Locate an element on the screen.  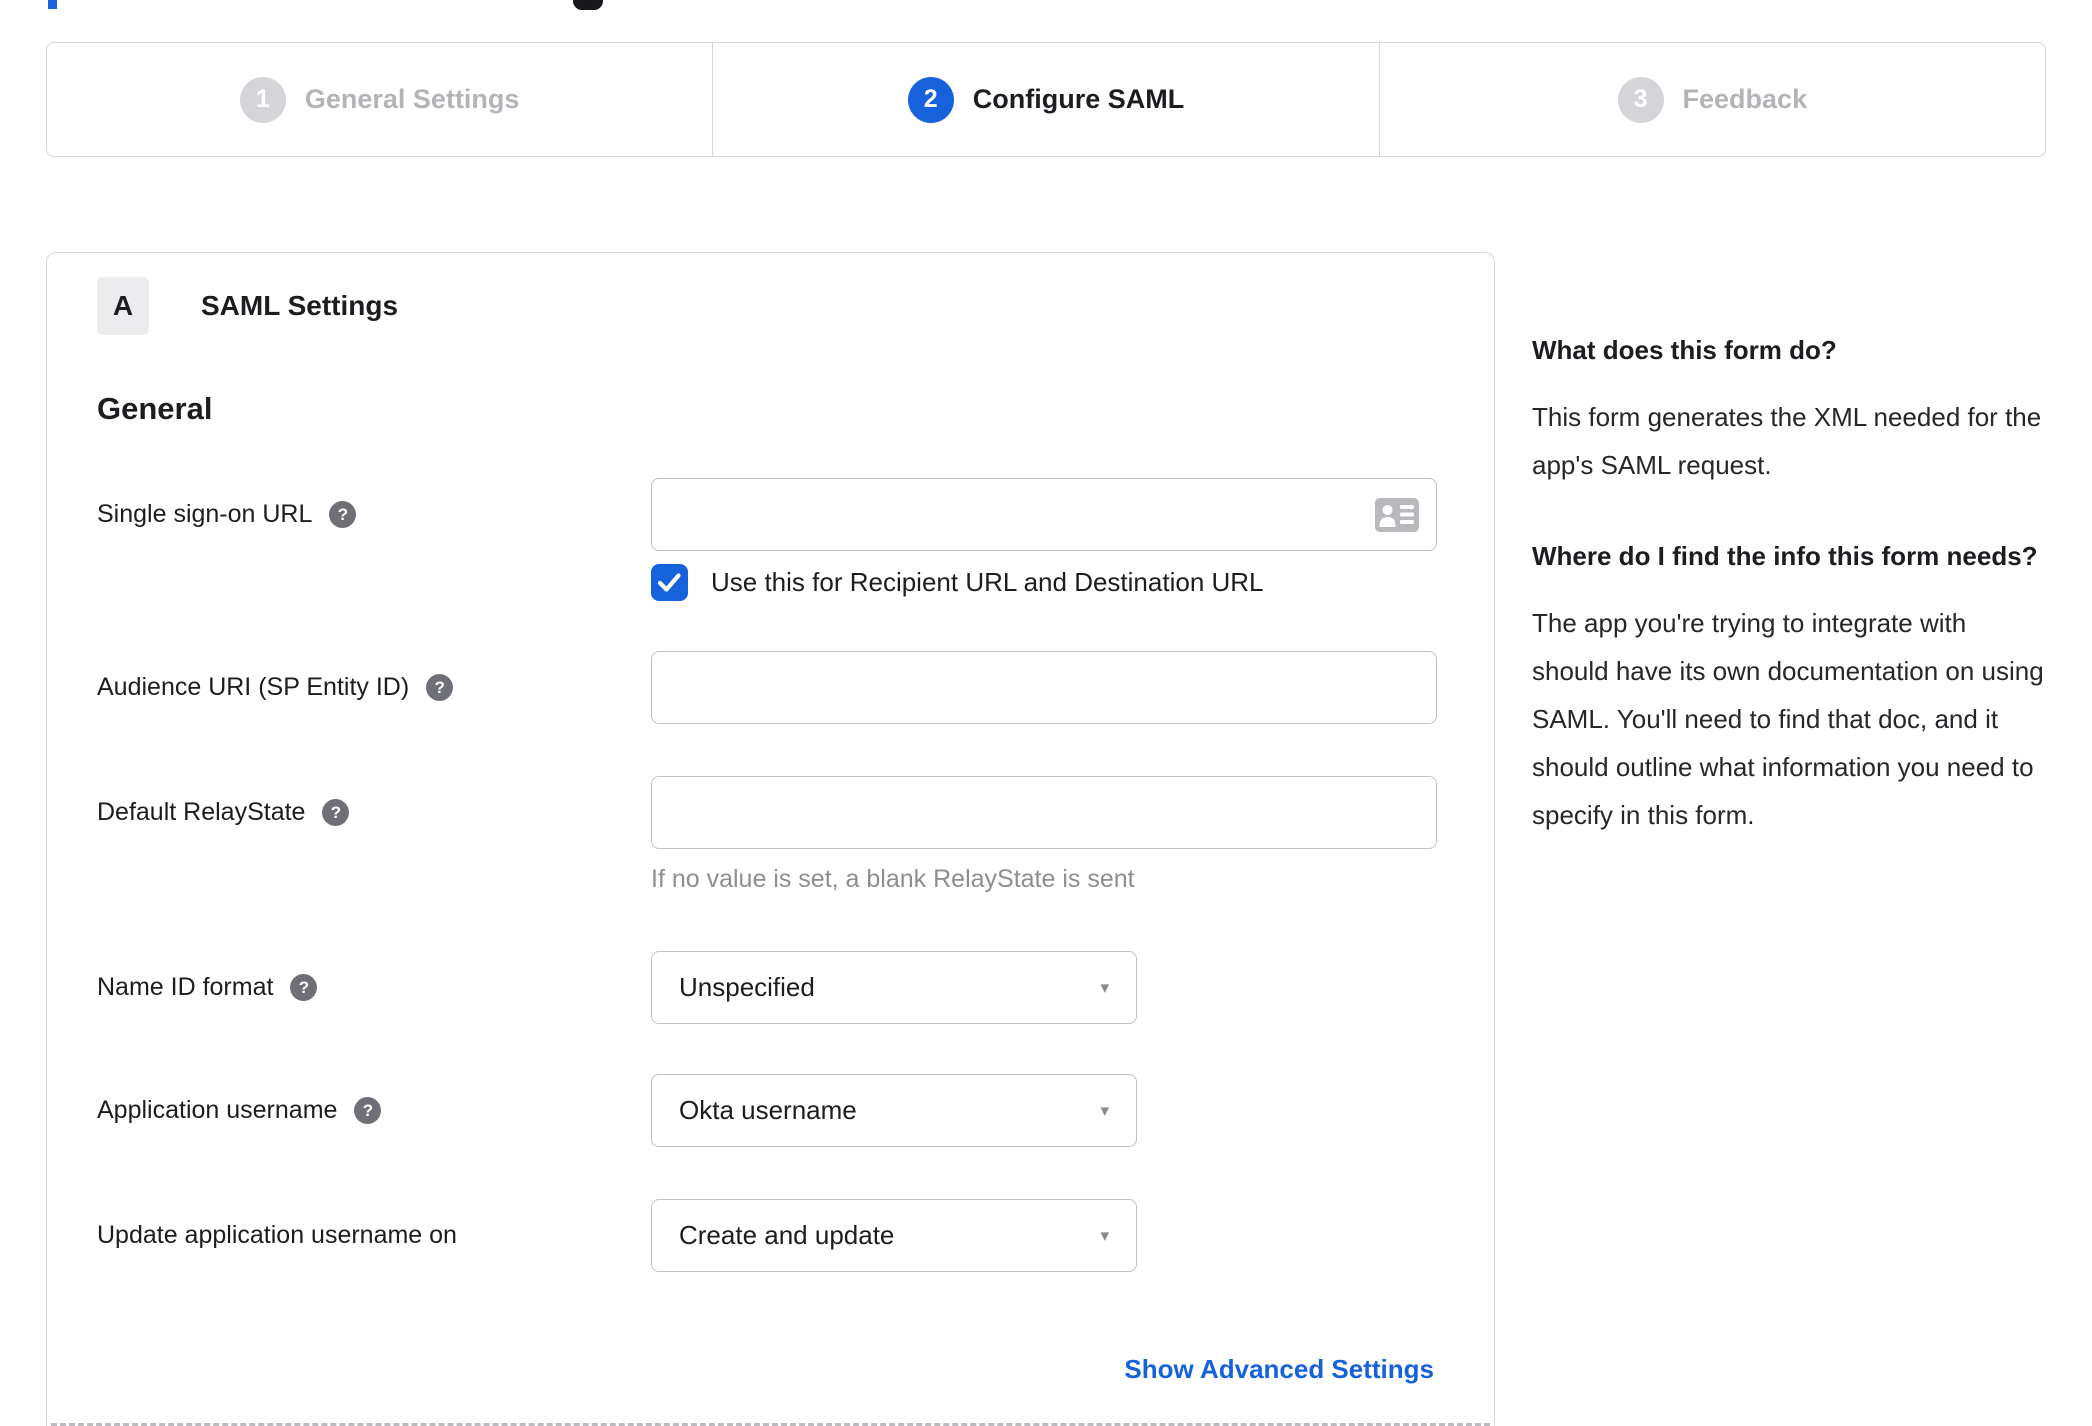
step-feedback: 3 Feedback is located at coordinates (1712, 99).